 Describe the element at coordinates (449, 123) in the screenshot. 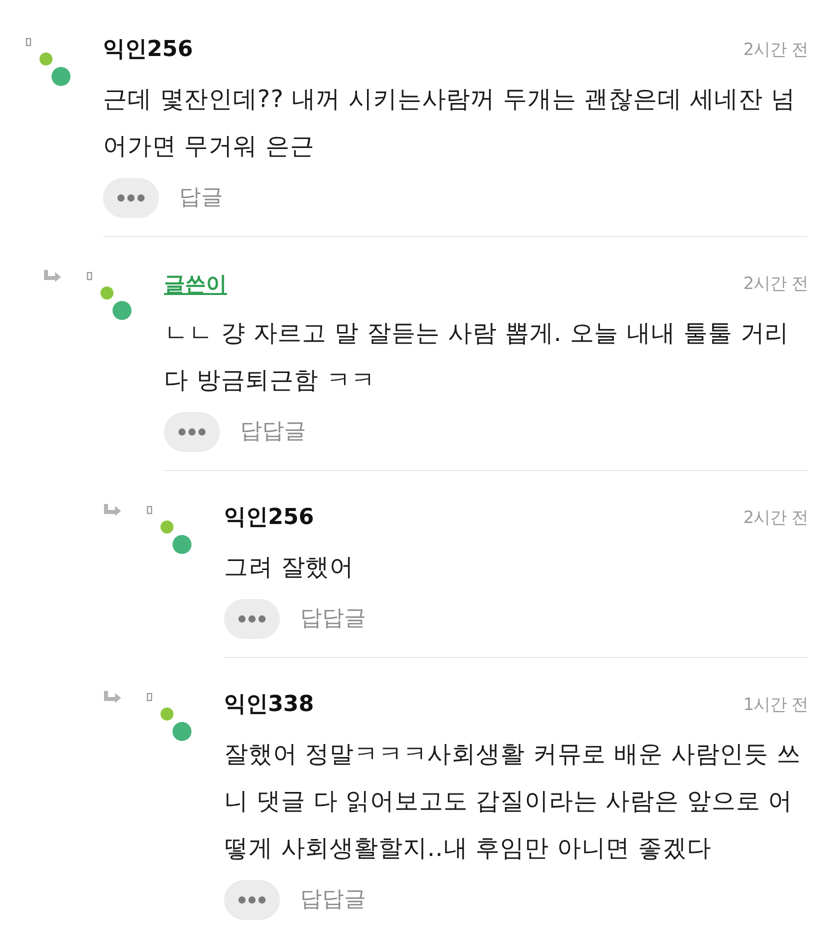

I see `comment-text: 근데 몇잔인데?? 내꺼 시키는사람꺼 두개는 괜찮은데 세네잔 넘어가면 무거워 은근` at that location.